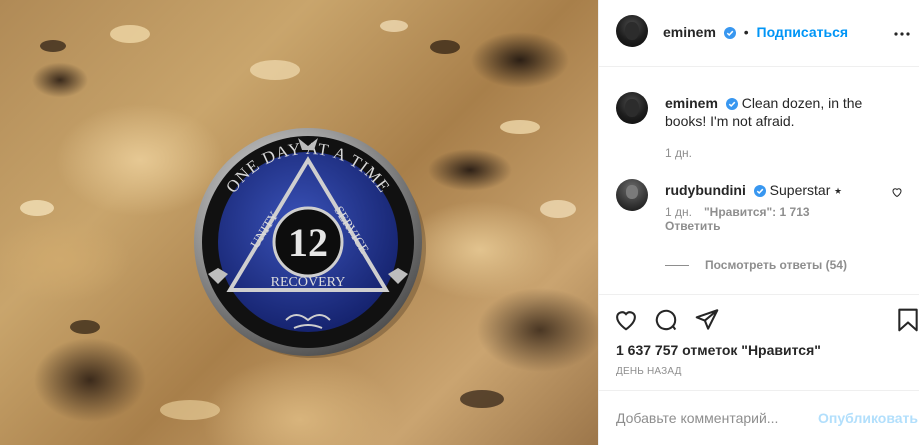 The width and height of the screenshot is (919, 445). Describe the element at coordinates (805, 190) in the screenshot. I see `comment-text: Superstar ⭑` at that location.